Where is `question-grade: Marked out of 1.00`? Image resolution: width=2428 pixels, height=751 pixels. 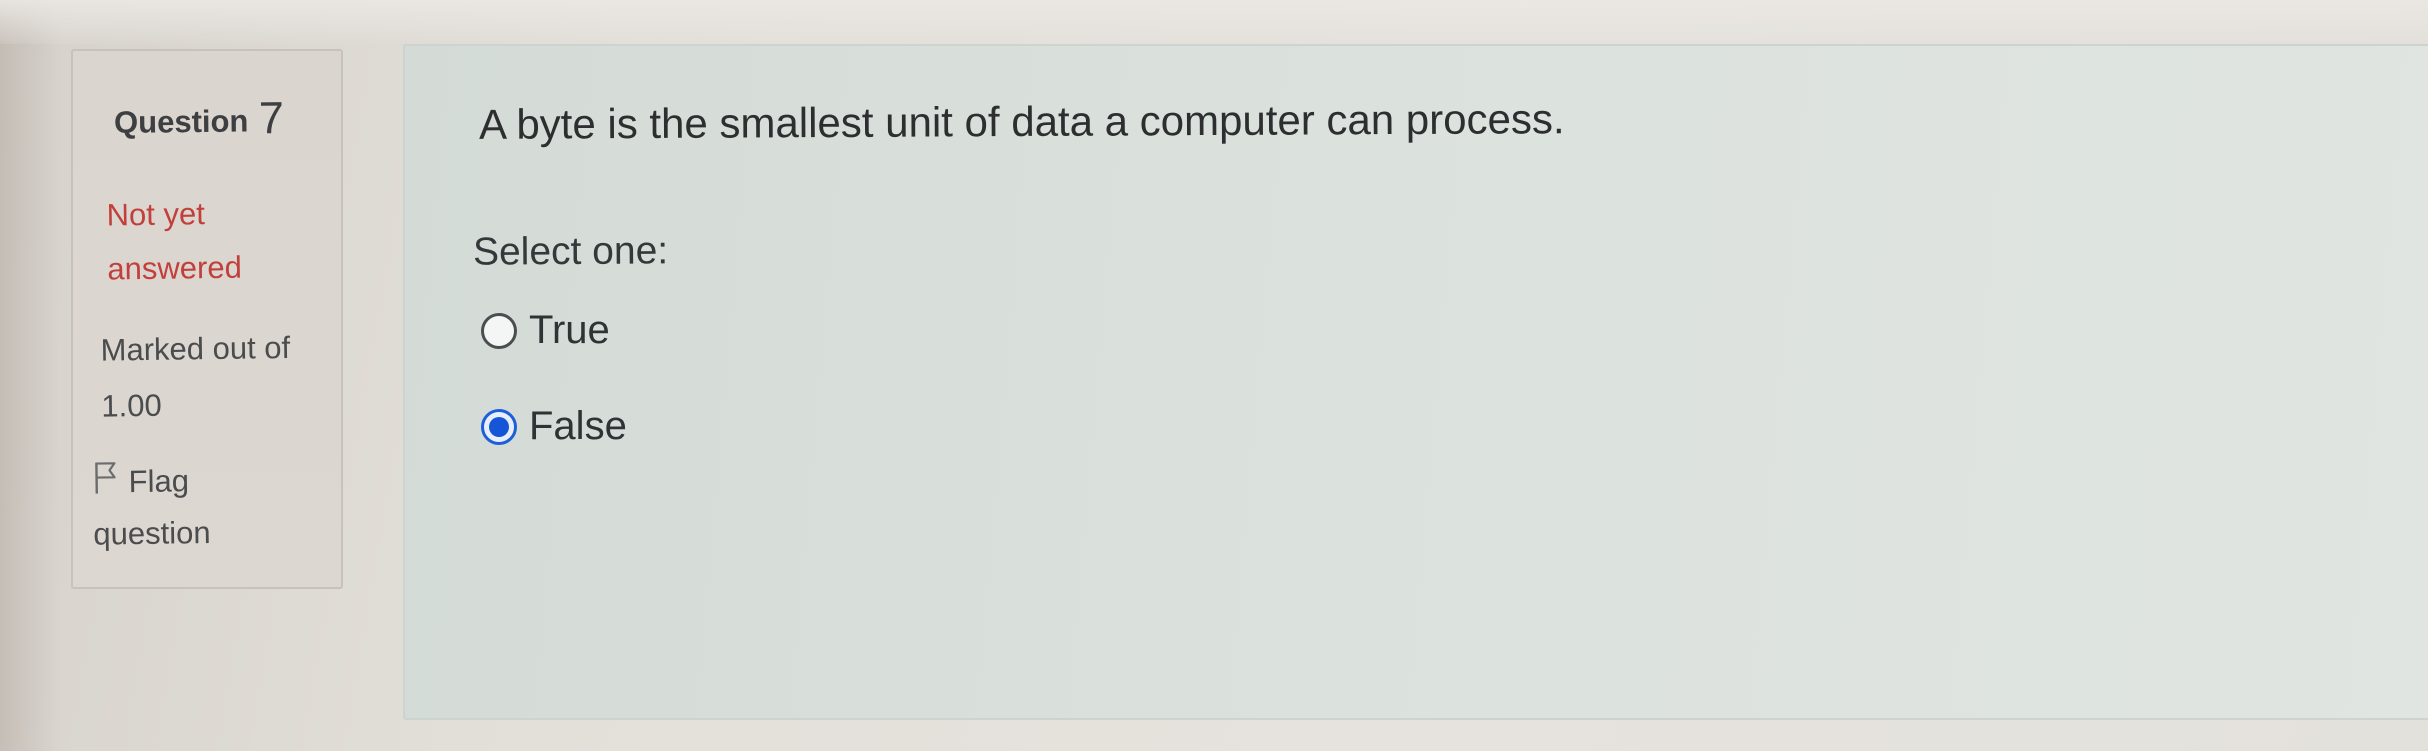 question-grade: Marked out of 1.00 is located at coordinates (216, 376).